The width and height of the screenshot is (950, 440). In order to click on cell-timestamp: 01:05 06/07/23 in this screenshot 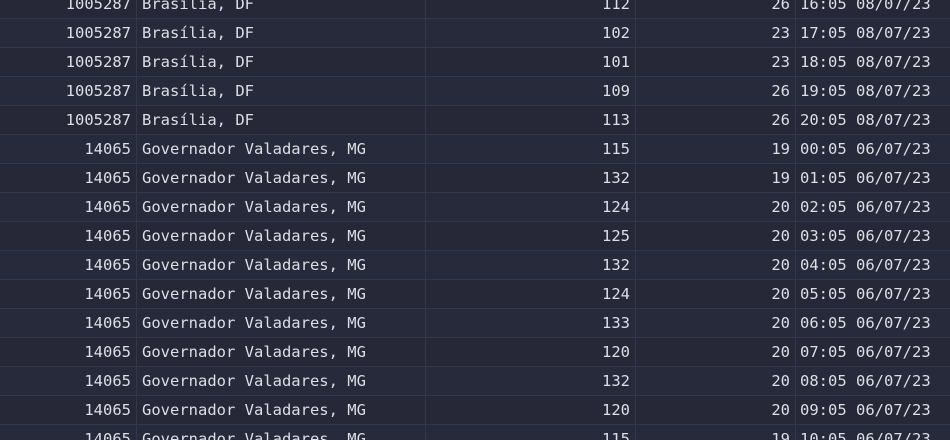, I will do `click(873, 178)`.